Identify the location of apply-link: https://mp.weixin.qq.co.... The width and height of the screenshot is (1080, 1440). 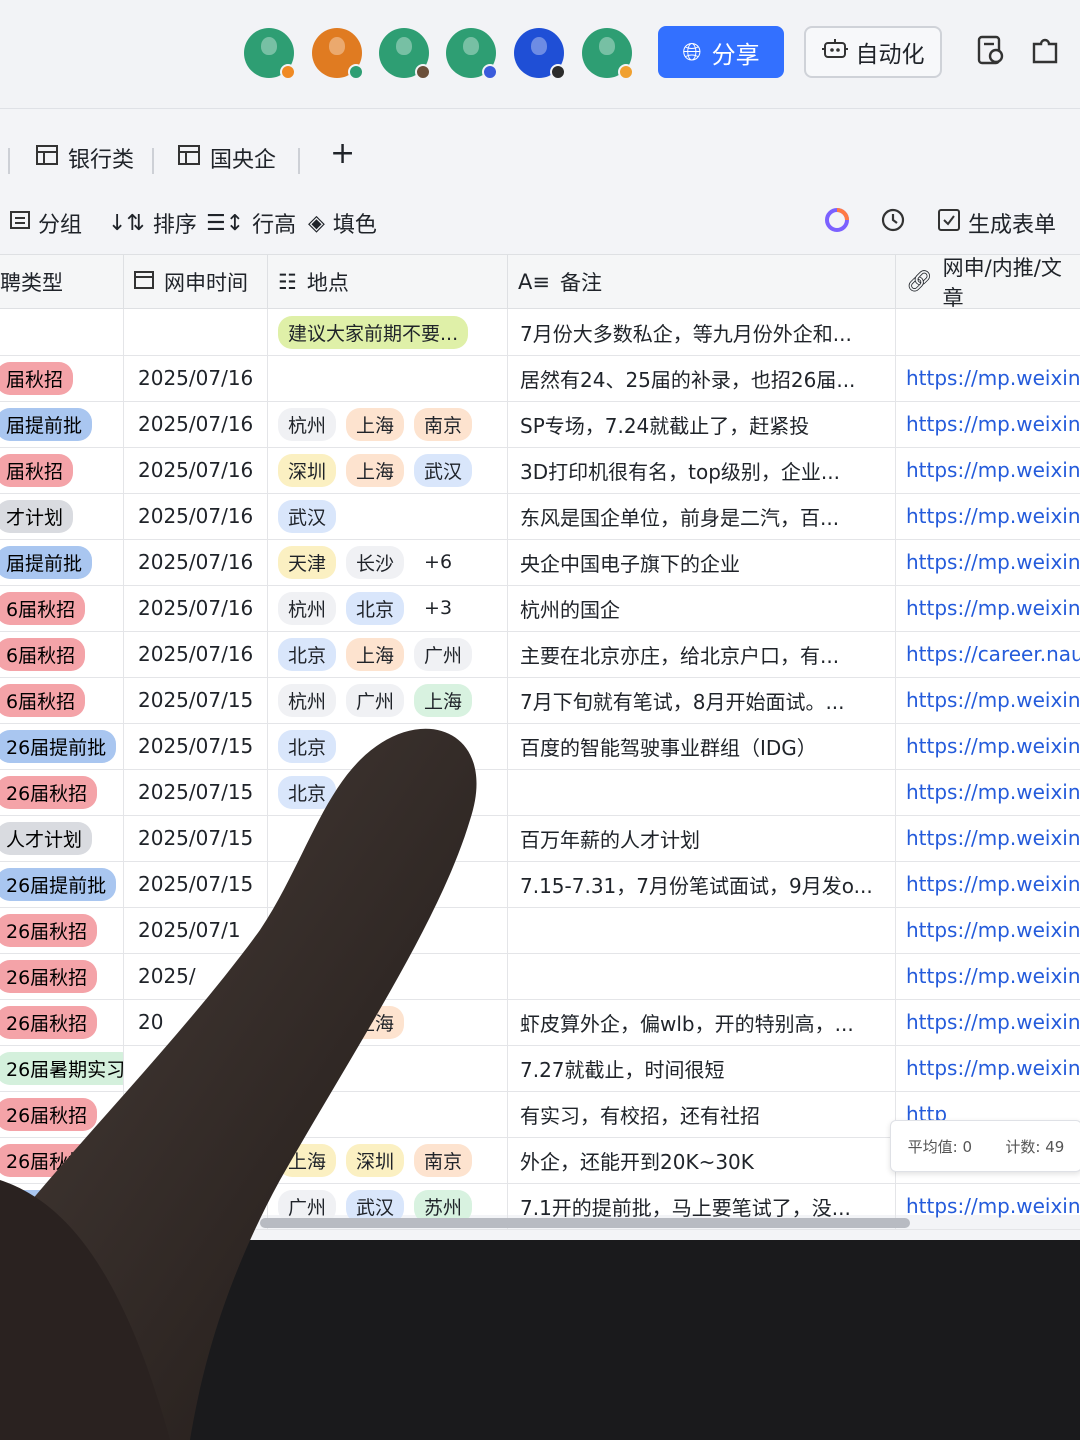
(988, 1206).